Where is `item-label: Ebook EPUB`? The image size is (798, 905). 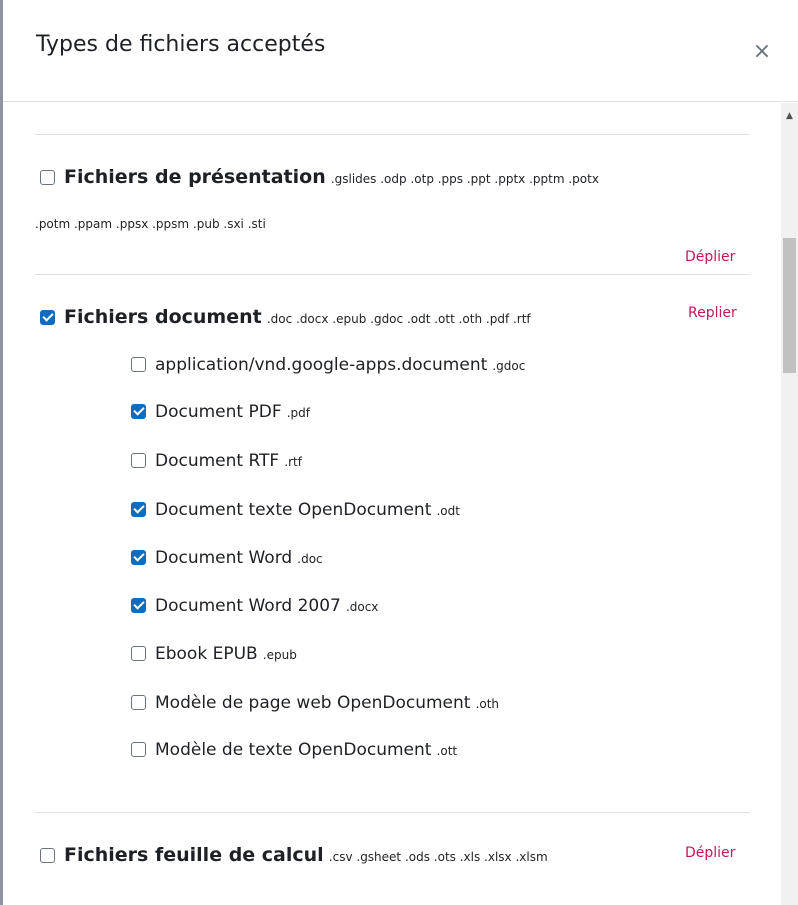 item-label: Ebook EPUB is located at coordinates (206, 654).